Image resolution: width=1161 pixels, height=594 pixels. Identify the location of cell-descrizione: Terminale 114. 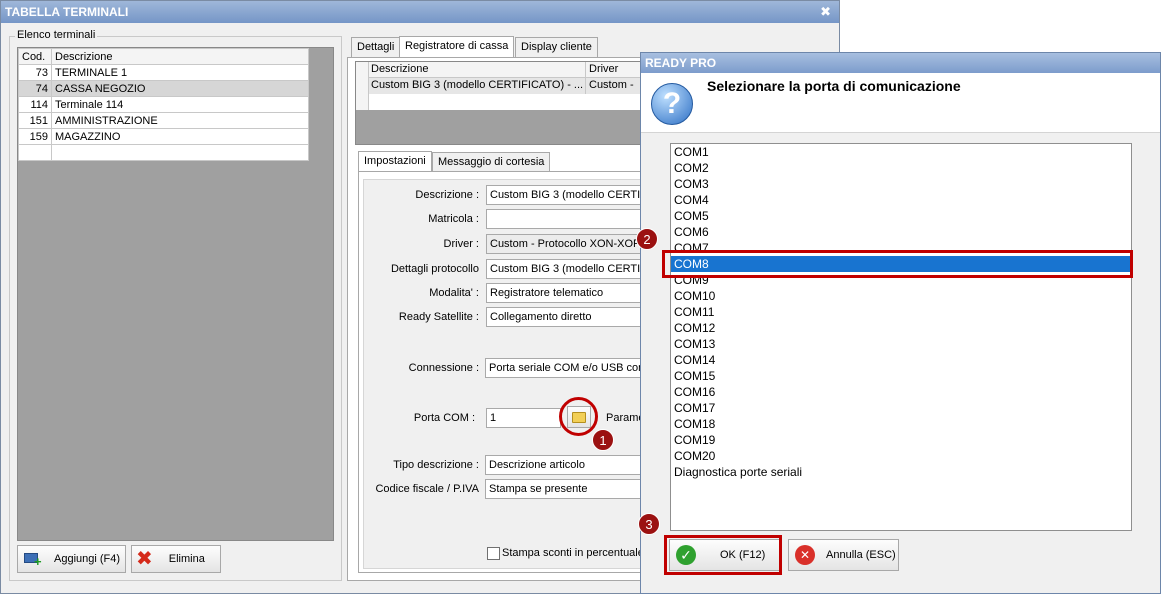
(180, 104).